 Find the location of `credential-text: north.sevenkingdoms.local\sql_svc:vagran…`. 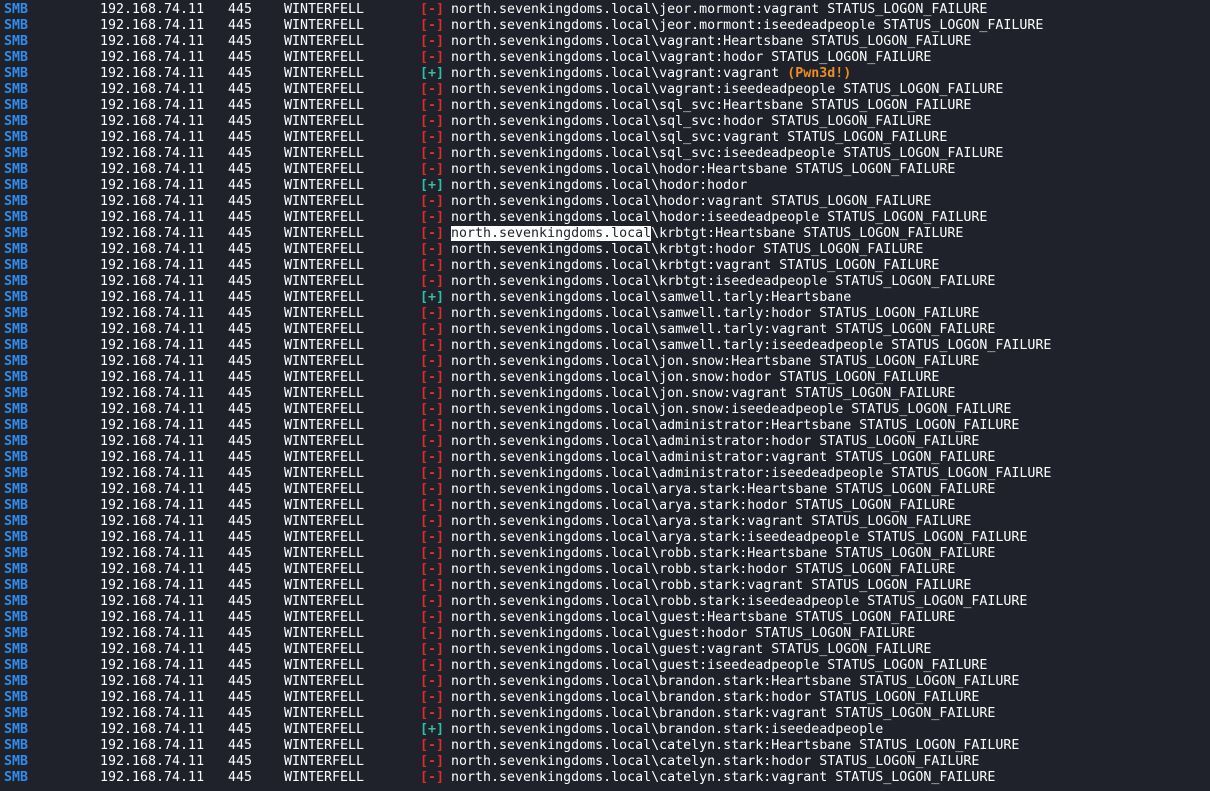

credential-text: north.sevenkingdoms.local\sql_svc:vagran… is located at coordinates (699, 137).